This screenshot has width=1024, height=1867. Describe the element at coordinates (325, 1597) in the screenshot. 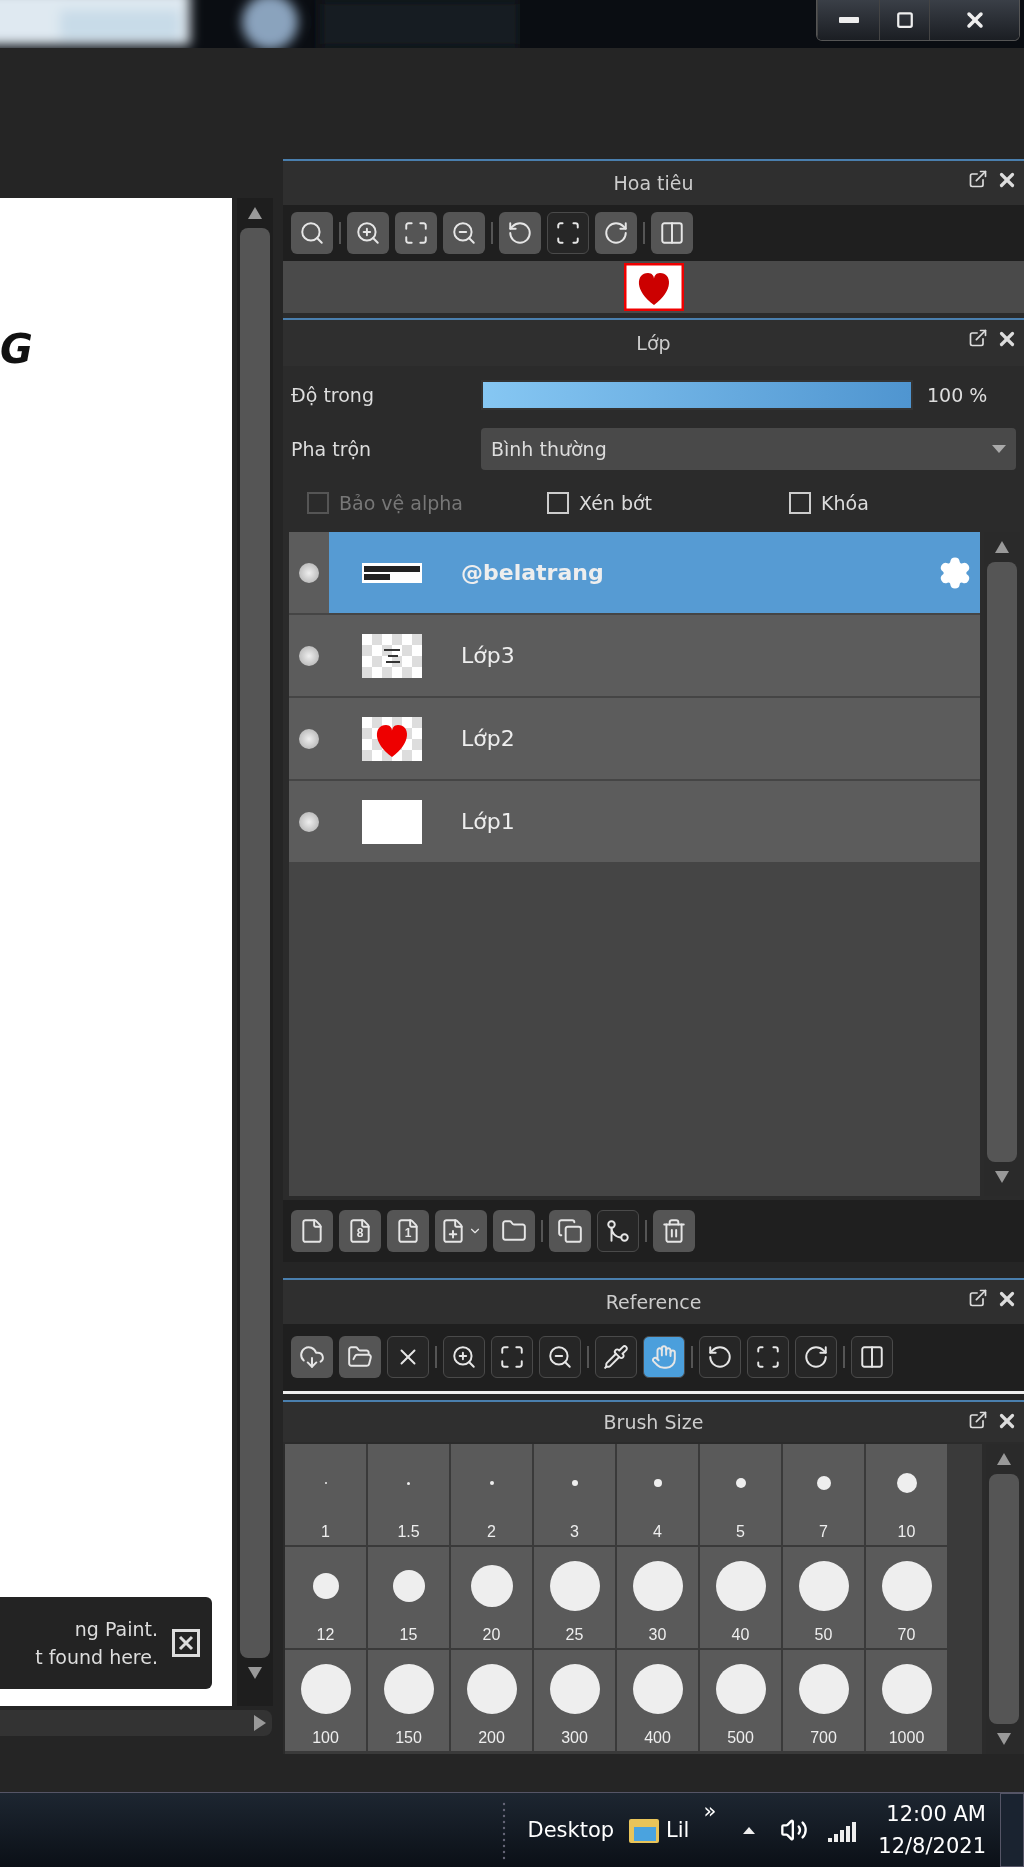

I see `brush-size-option: 12` at that location.